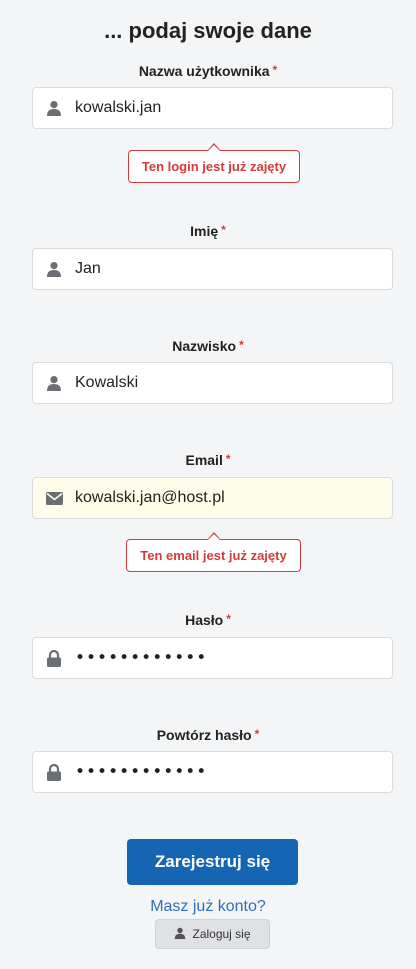 This screenshot has height=969, width=416. Describe the element at coordinates (208, 620) in the screenshot. I see `password-label: Hasło *` at that location.